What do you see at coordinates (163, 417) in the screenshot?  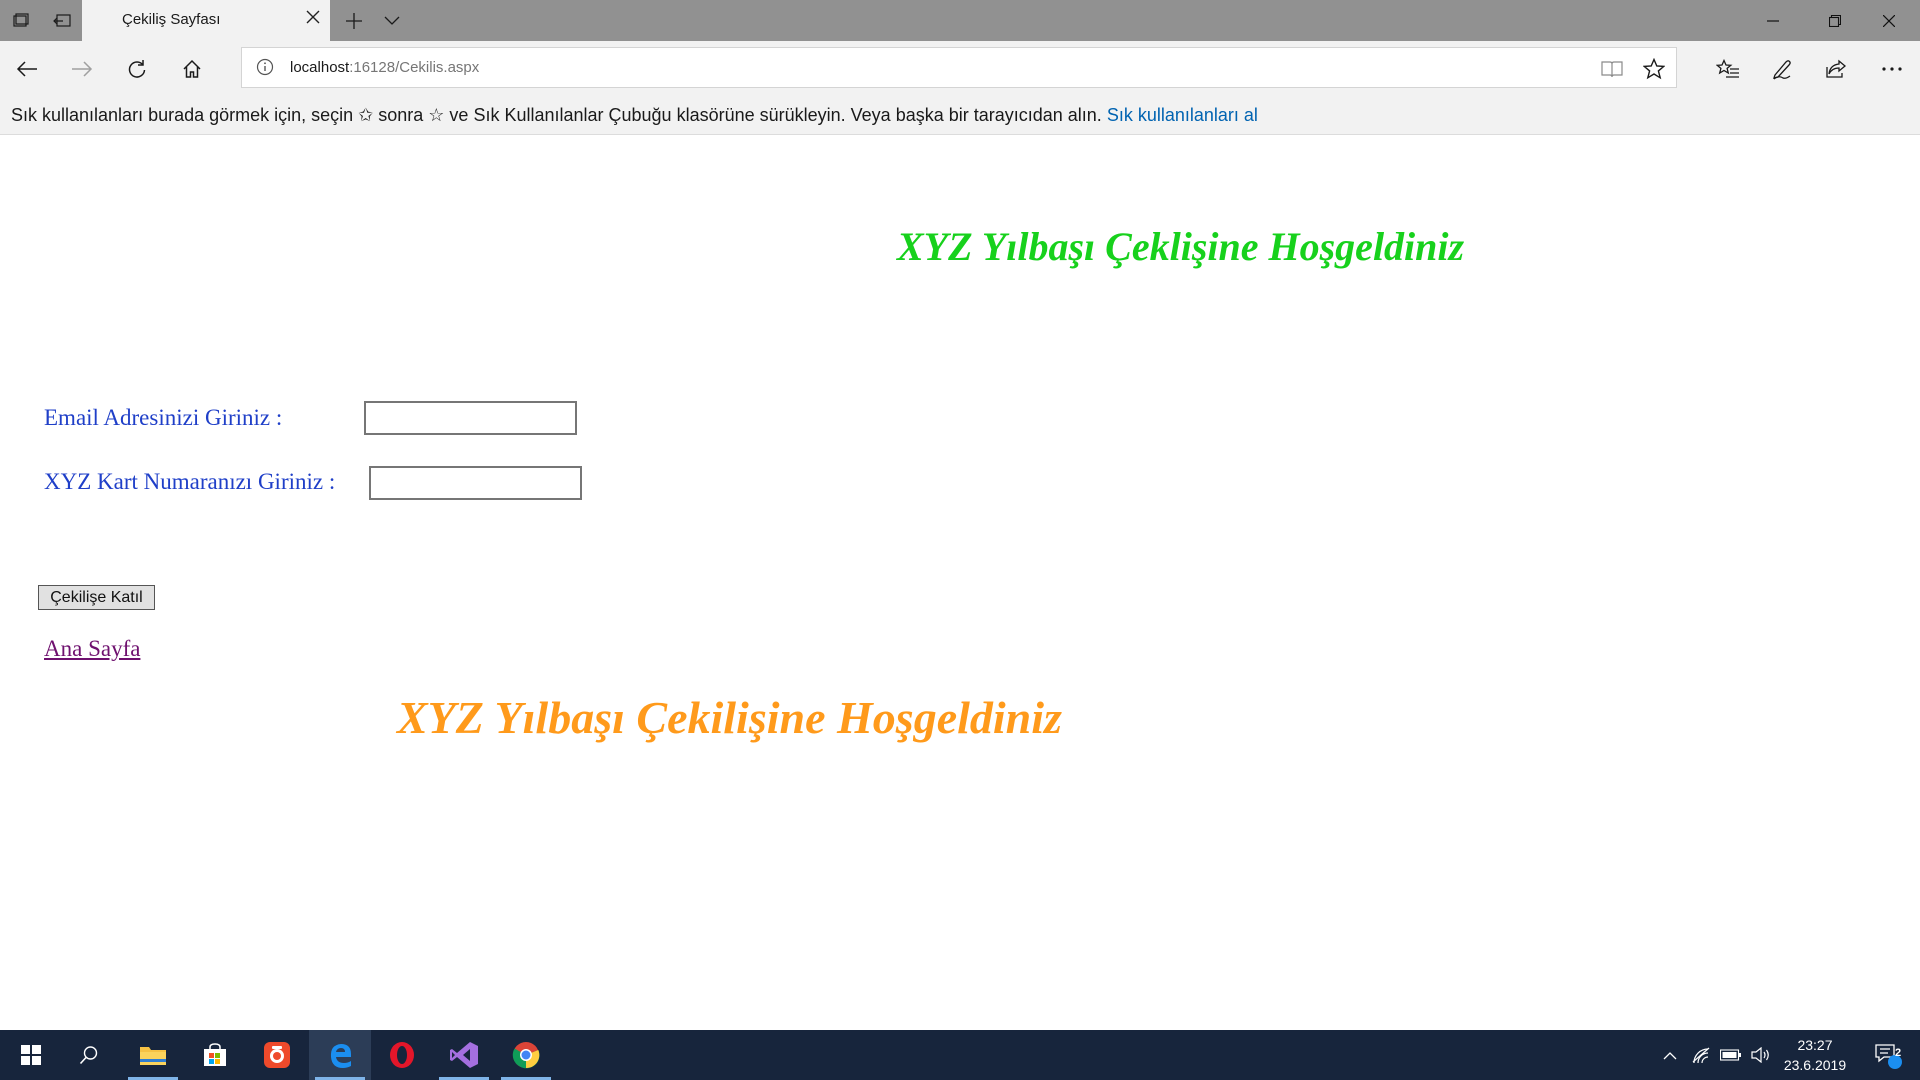 I see `email-label: Email Adresinizi Giriniz :` at bounding box center [163, 417].